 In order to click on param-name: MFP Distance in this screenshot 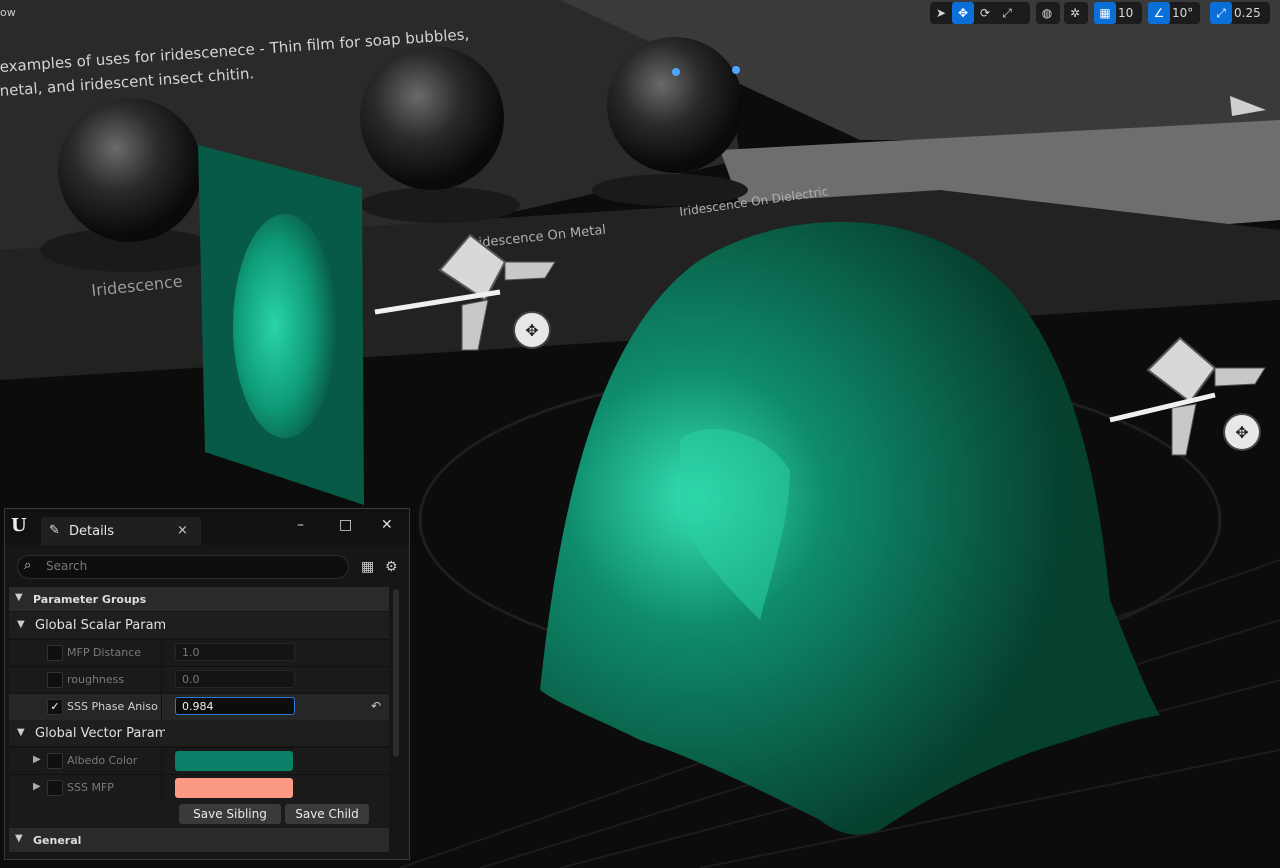, I will do `click(104, 652)`.